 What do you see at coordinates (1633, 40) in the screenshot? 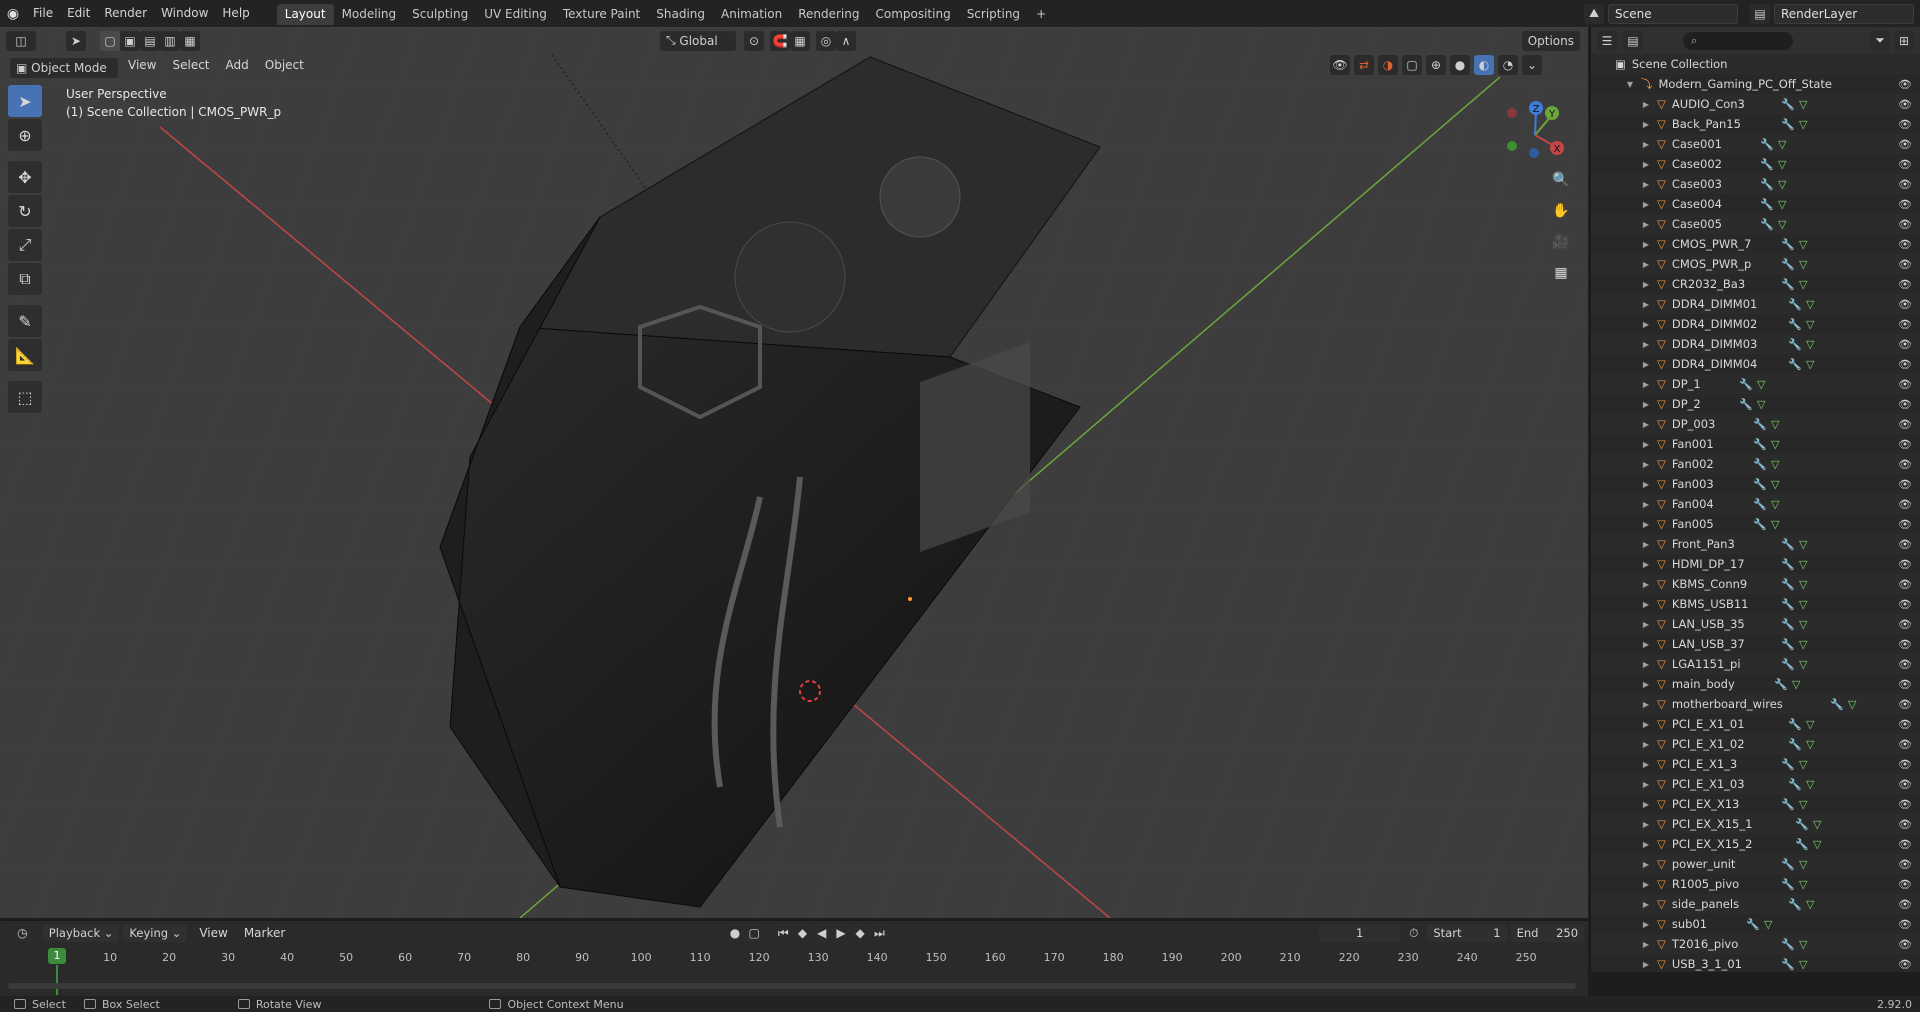
I see `display-mode-icon: ▤` at bounding box center [1633, 40].